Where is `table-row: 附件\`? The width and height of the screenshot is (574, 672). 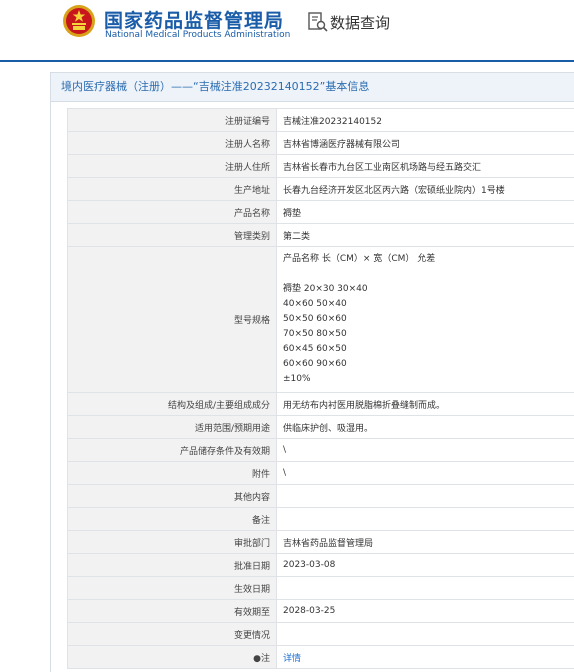 table-row: 附件\ is located at coordinates (321, 473).